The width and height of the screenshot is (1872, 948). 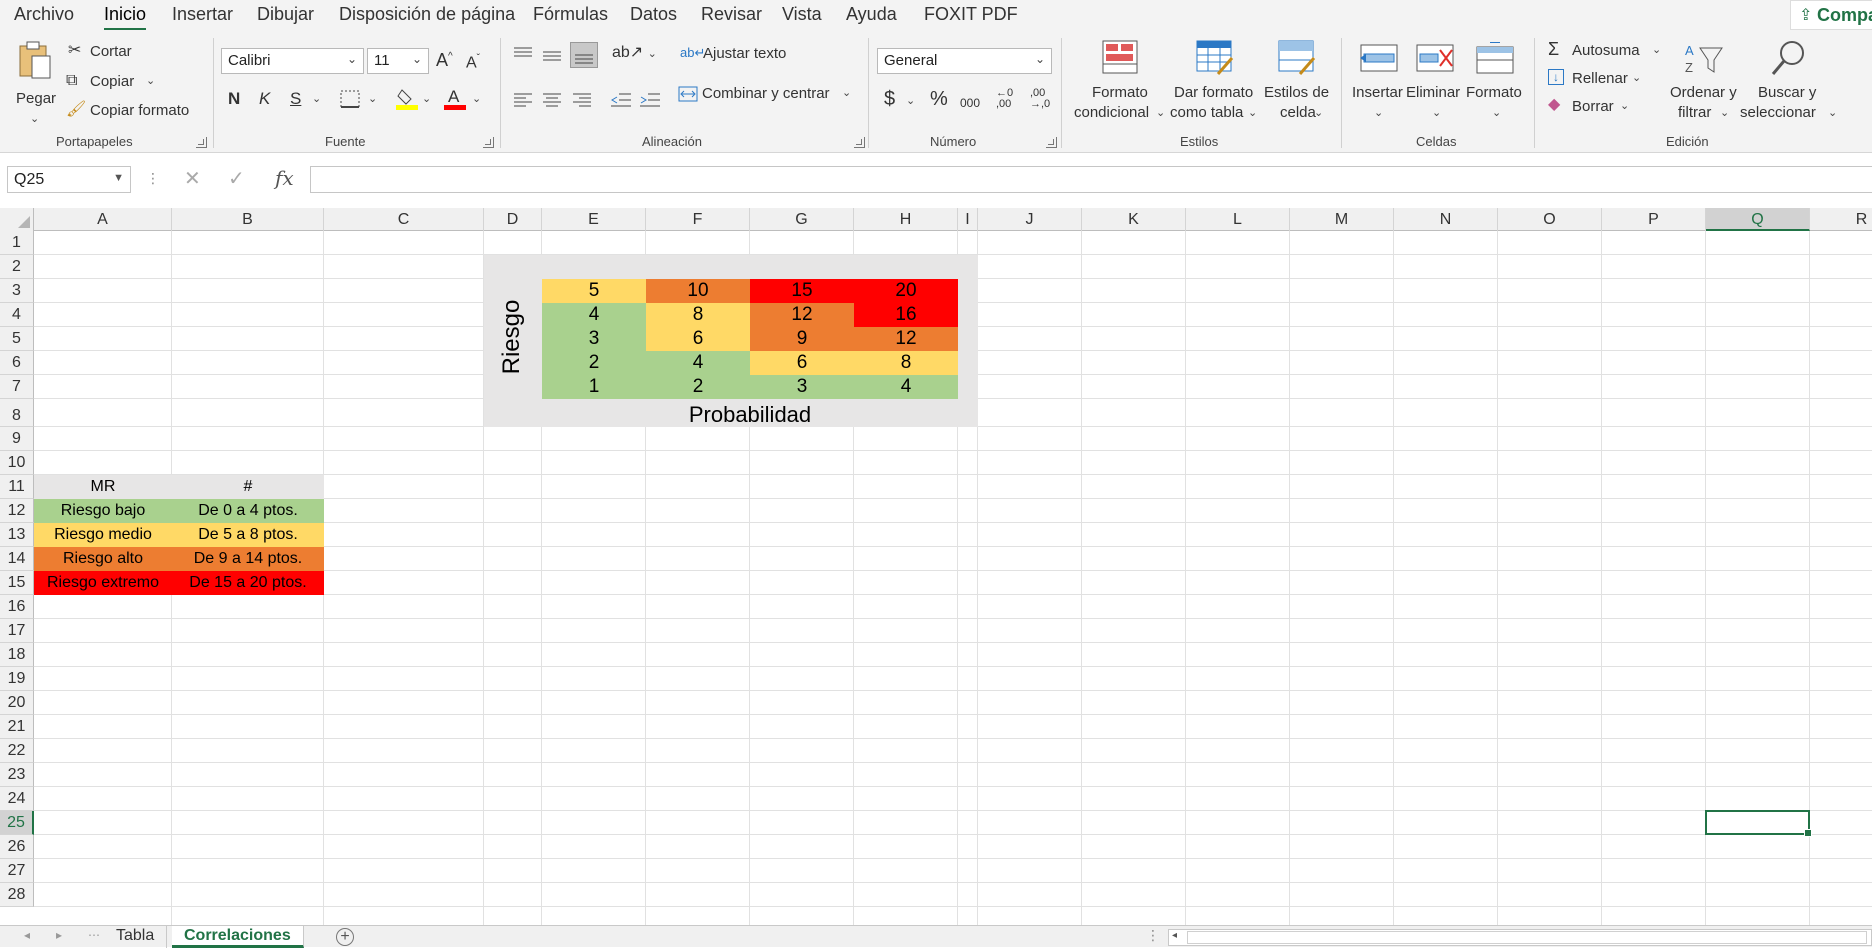 What do you see at coordinates (970, 103) in the screenshot?
I see `thousands-button: 000` at bounding box center [970, 103].